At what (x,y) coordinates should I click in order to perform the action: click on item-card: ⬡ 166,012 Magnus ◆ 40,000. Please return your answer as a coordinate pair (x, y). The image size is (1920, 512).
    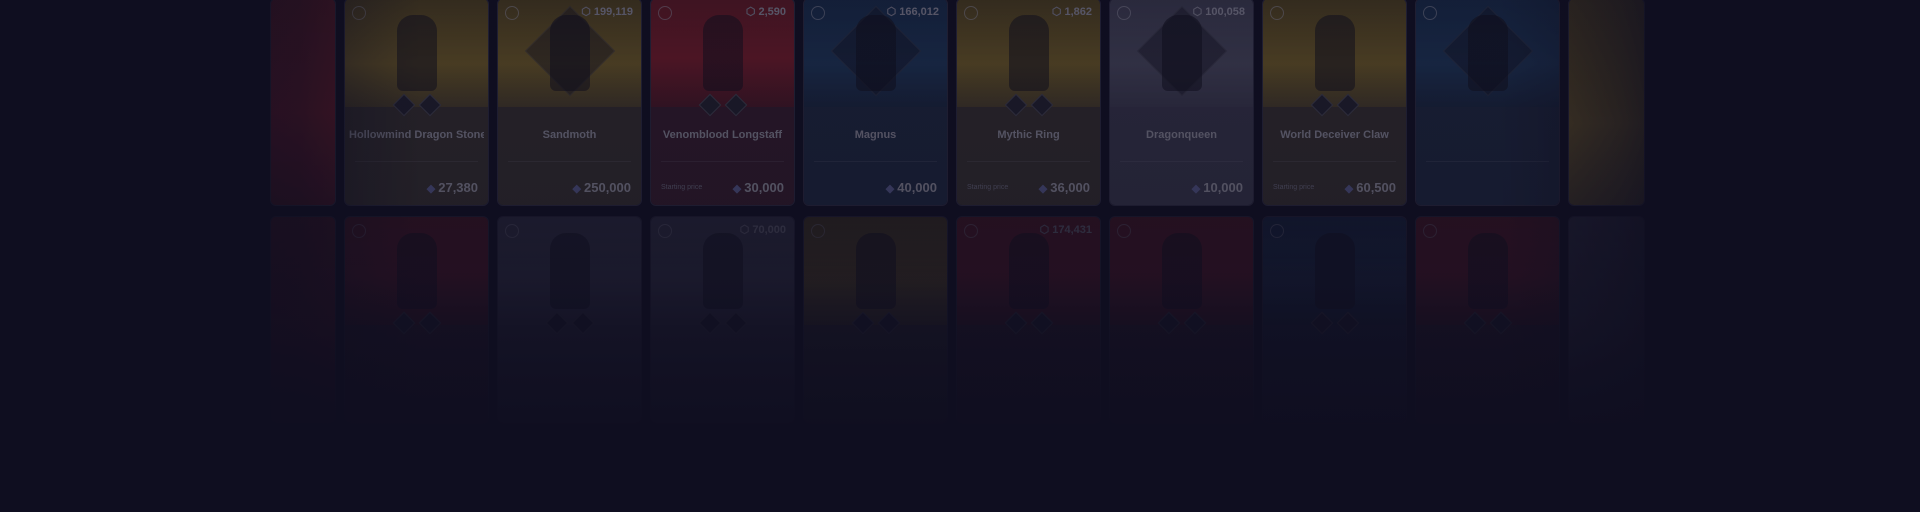
    Looking at the image, I should click on (875, 103).